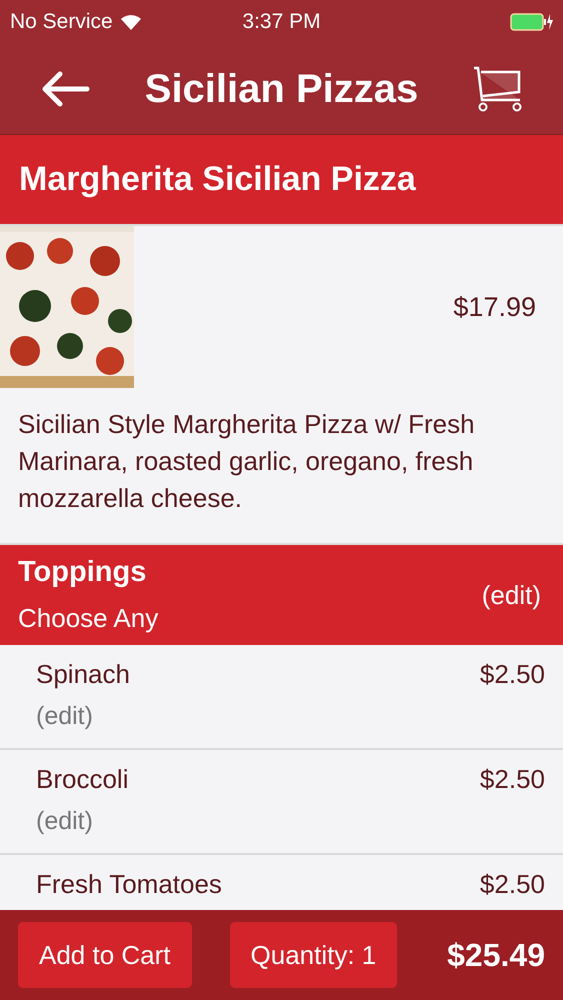 The height and width of the screenshot is (1000, 563). Describe the element at coordinates (66, 89) in the screenshot. I see `back-arrow-icon` at that location.